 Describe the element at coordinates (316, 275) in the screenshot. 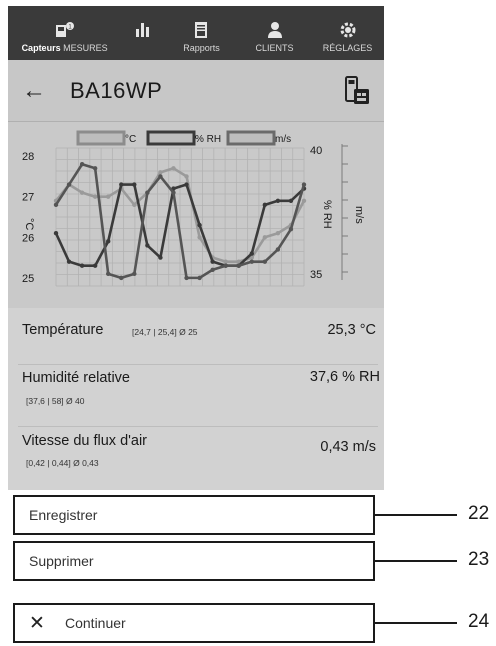

I see `y-right-tick-label: 35` at that location.